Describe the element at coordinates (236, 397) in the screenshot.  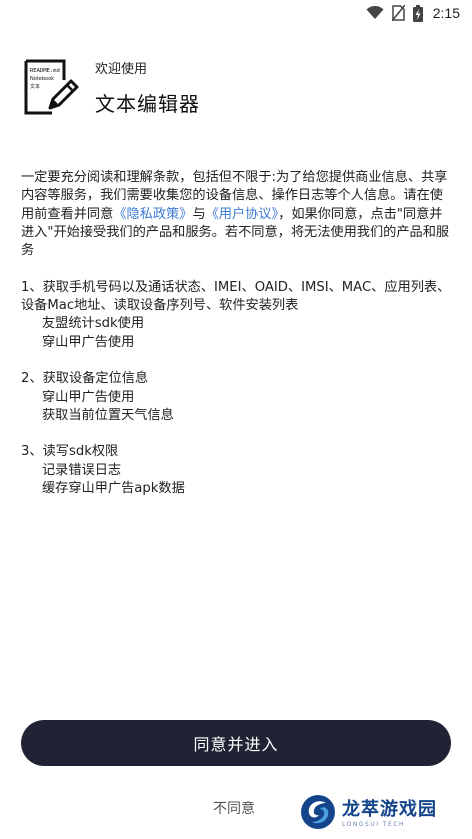
I see `permission-section-2: 2、获取设备定位信息 穿山甲广告使用 获取当前位置天气信息` at that location.